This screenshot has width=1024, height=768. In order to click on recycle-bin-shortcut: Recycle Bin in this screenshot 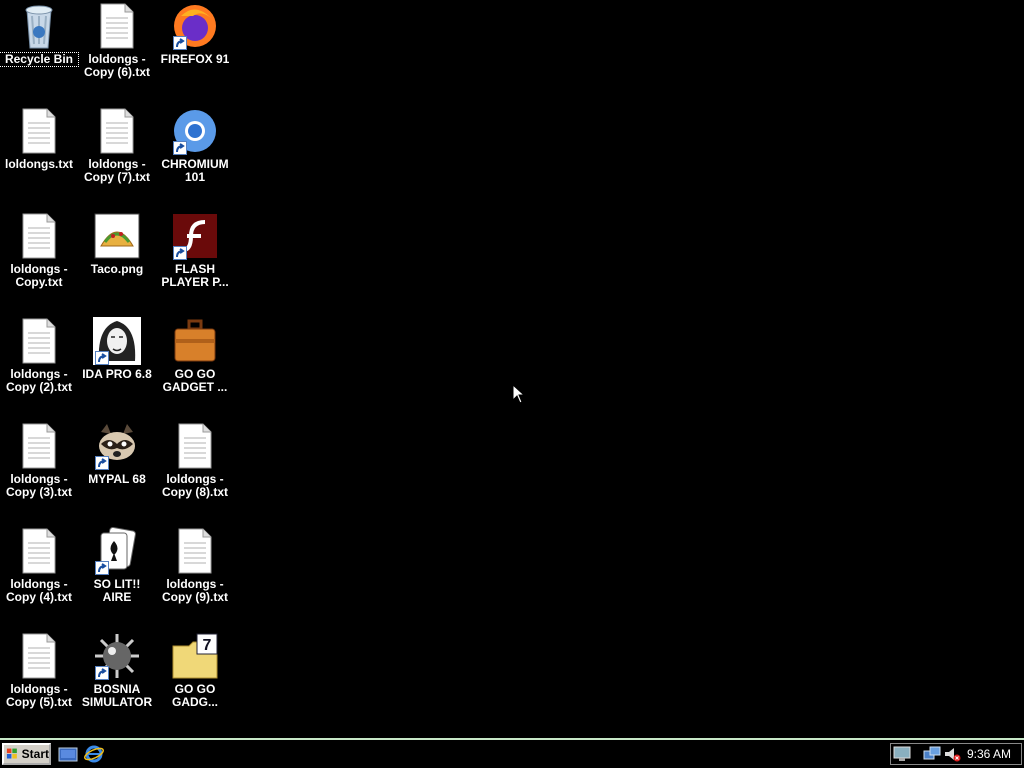, I will do `click(39, 52)`.